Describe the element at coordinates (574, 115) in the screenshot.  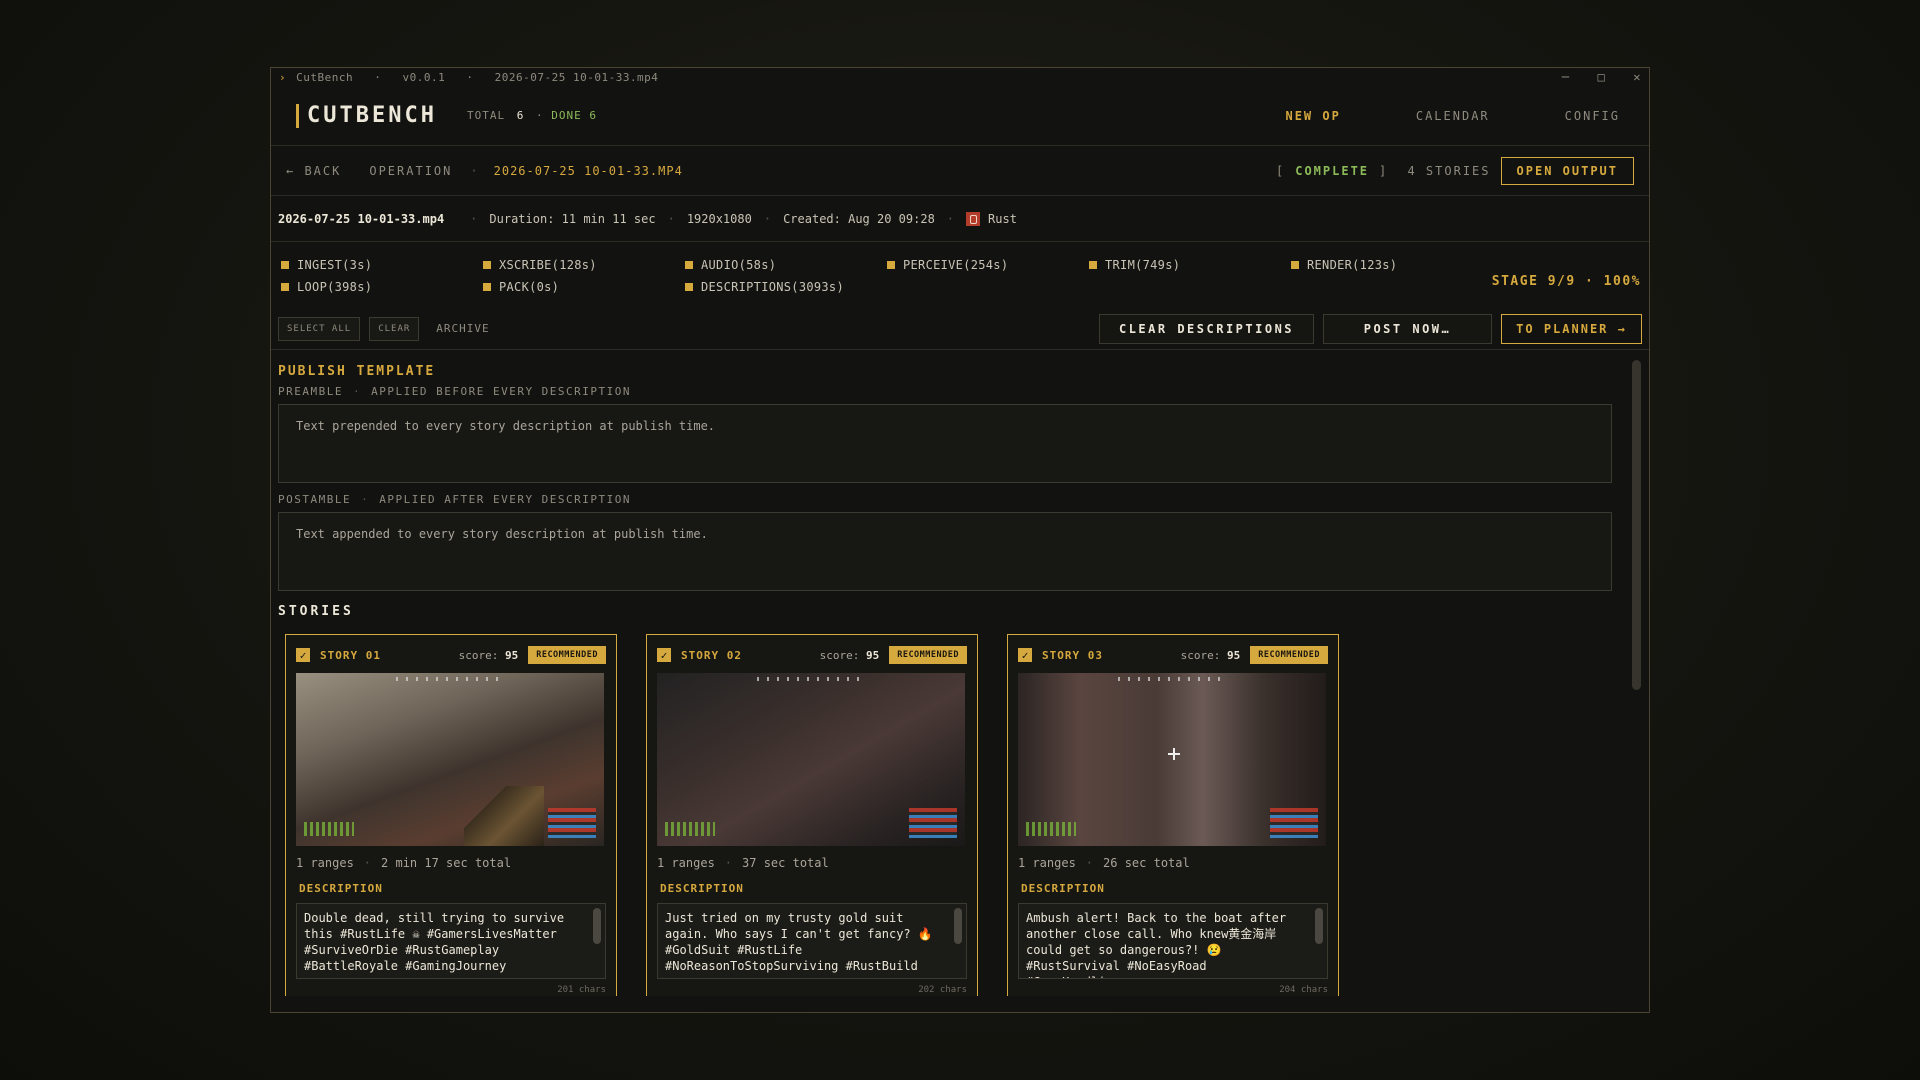
I see `done-label: DONE 6` at that location.